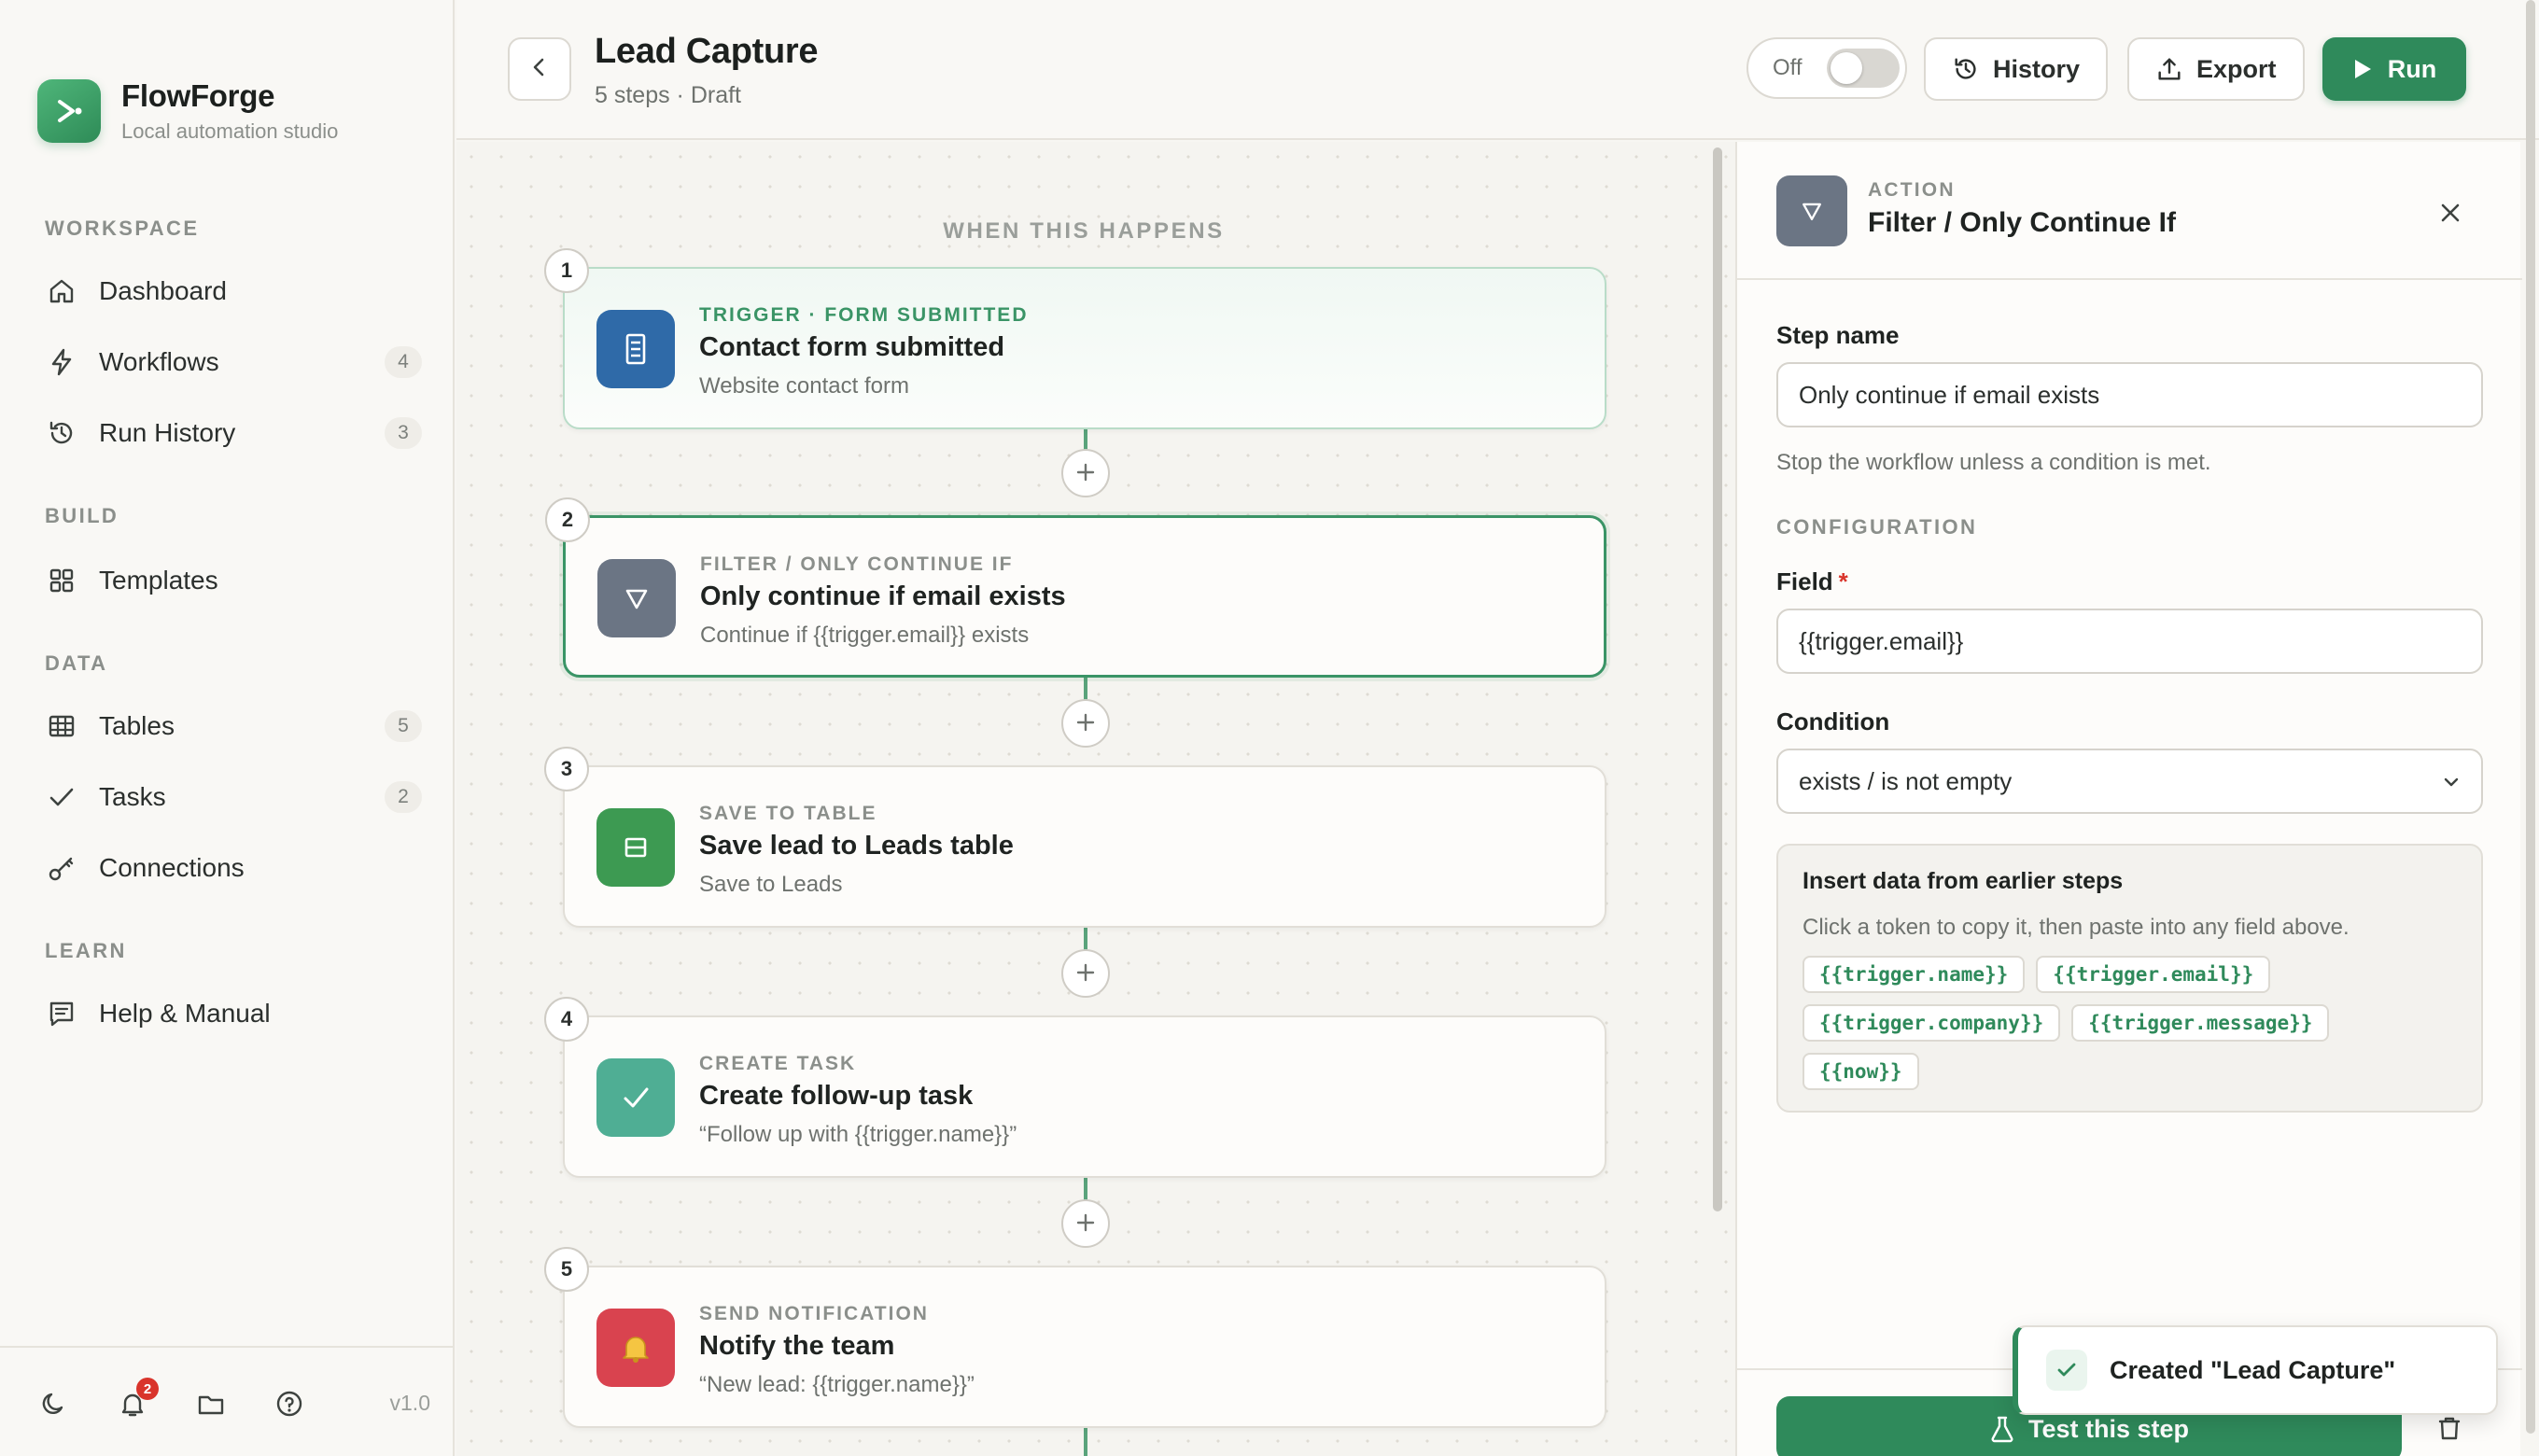 The image size is (2539, 1456). Describe the element at coordinates (1833, 721) in the screenshot. I see `condition-label: Condition` at that location.